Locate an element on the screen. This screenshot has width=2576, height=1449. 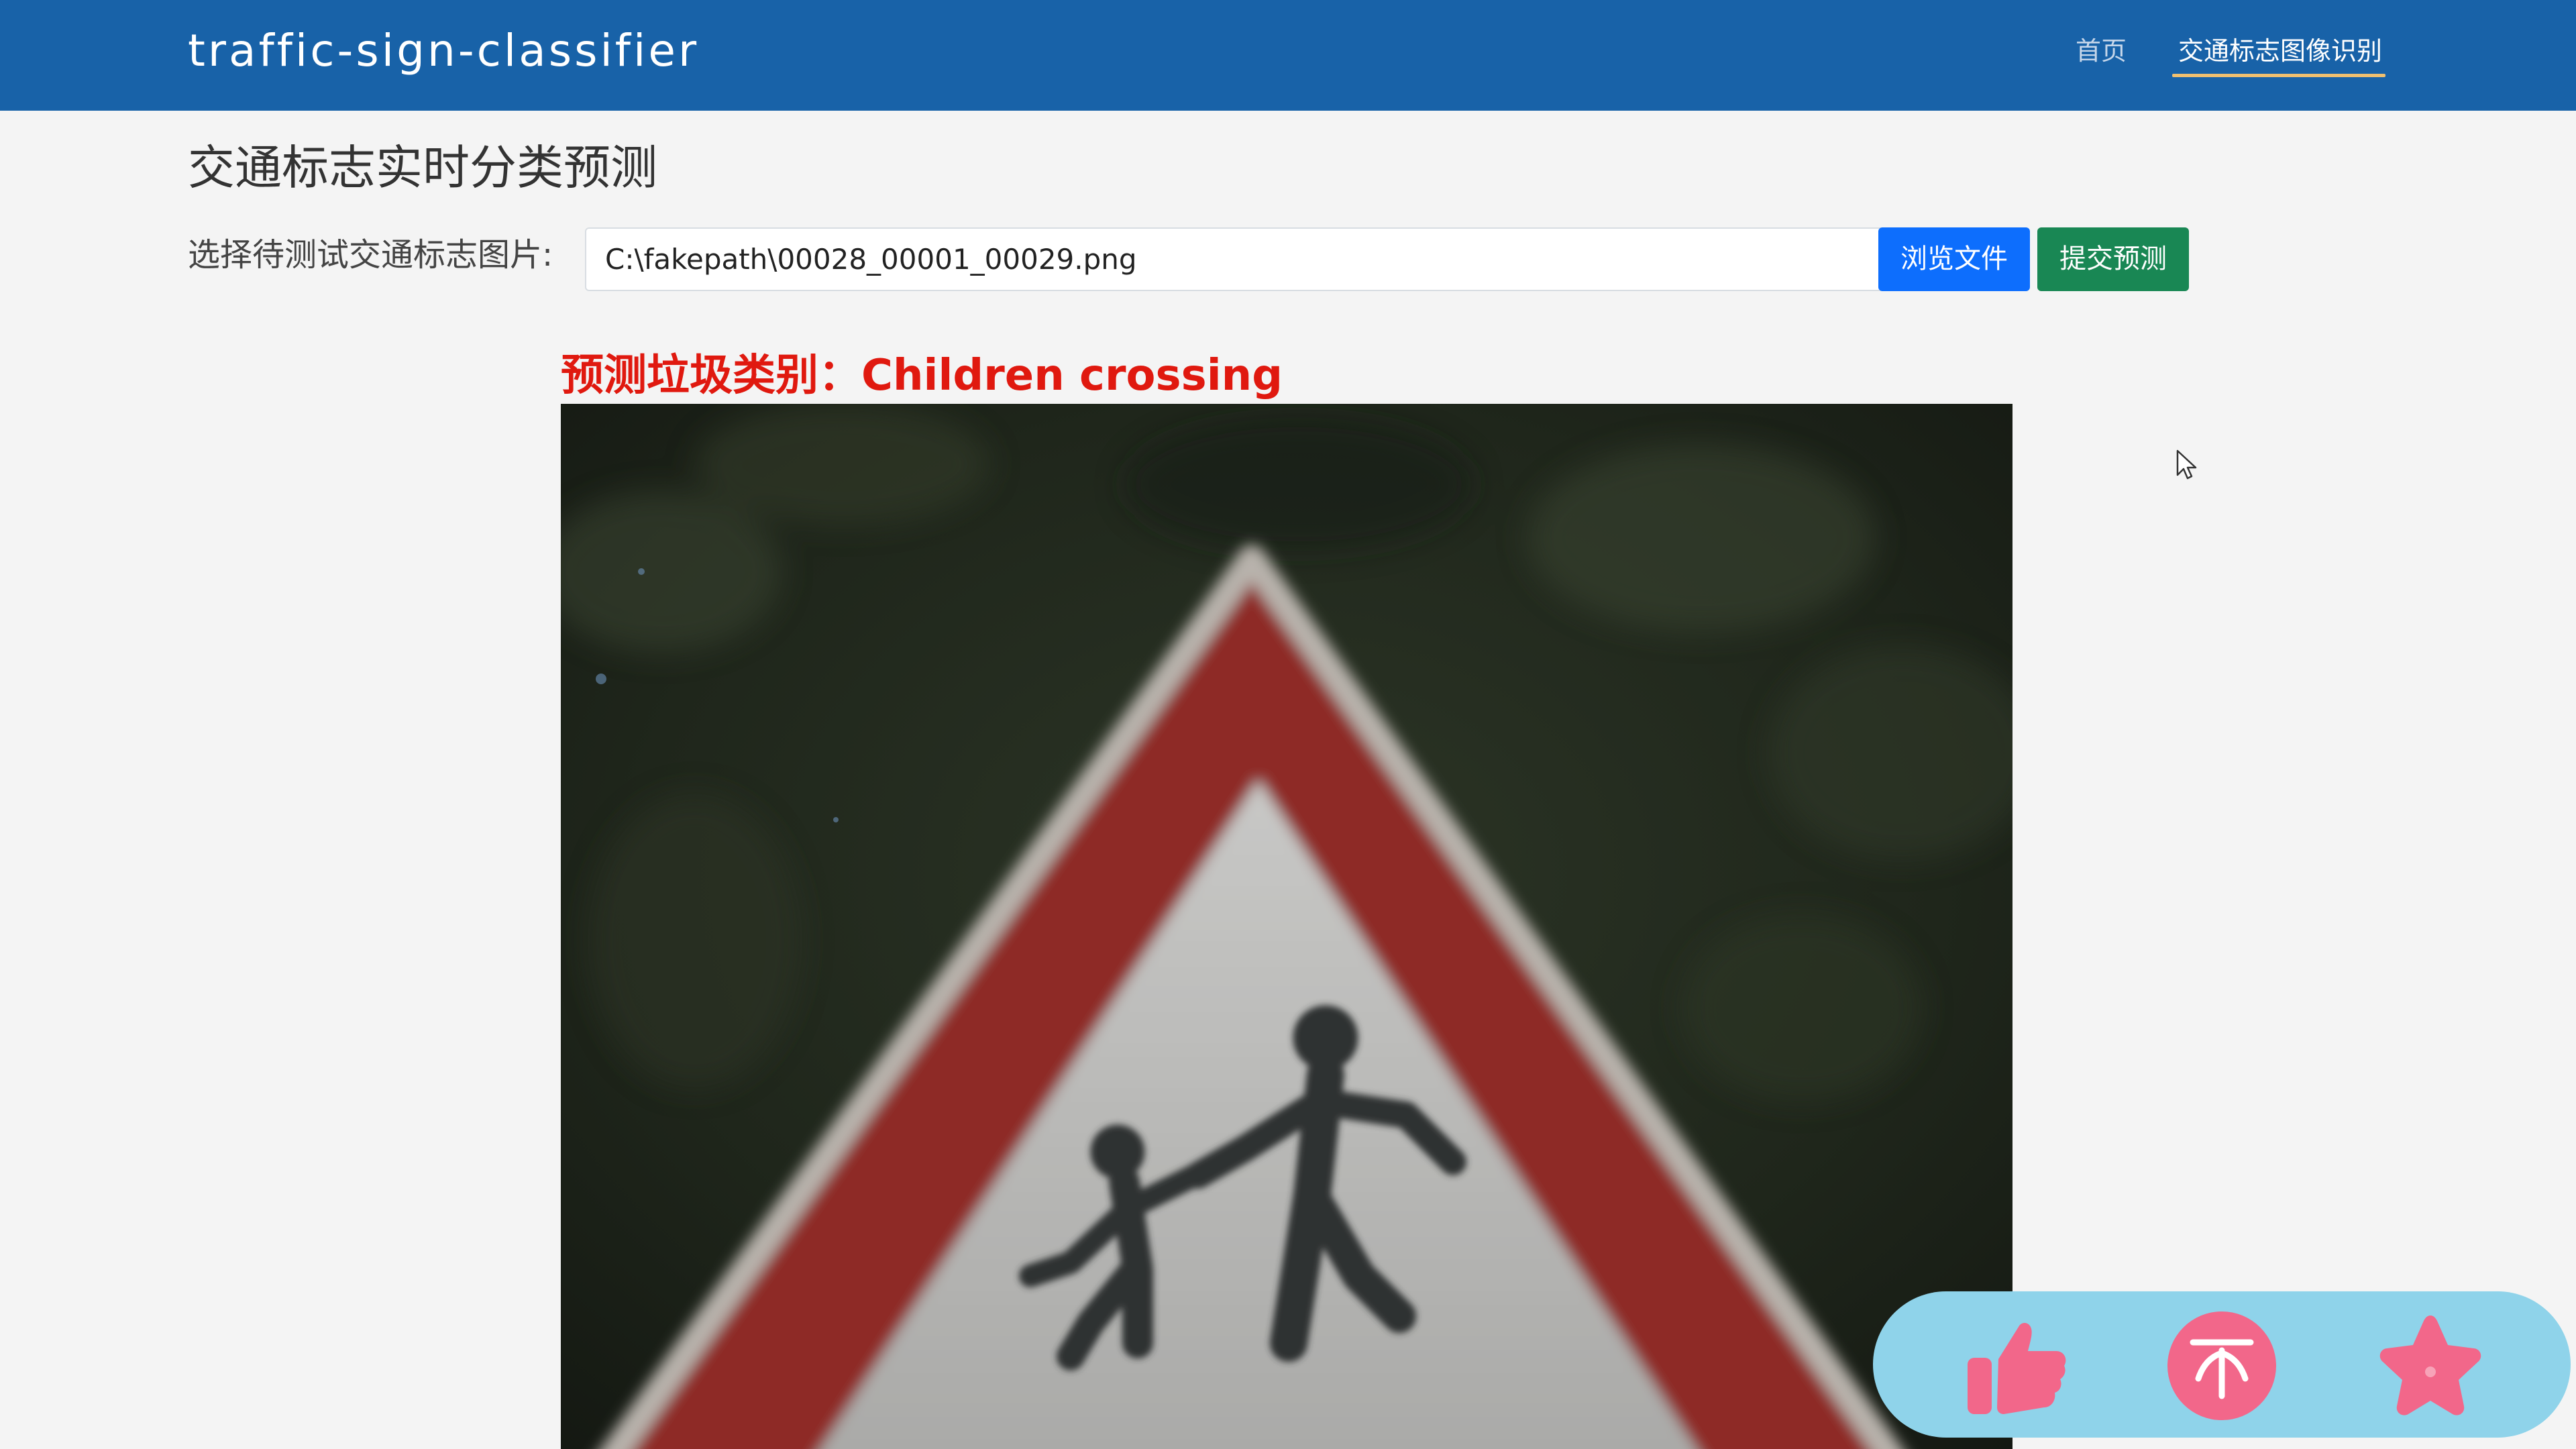
submit-prediction-button: 提交预测 is located at coordinates (2113, 259).